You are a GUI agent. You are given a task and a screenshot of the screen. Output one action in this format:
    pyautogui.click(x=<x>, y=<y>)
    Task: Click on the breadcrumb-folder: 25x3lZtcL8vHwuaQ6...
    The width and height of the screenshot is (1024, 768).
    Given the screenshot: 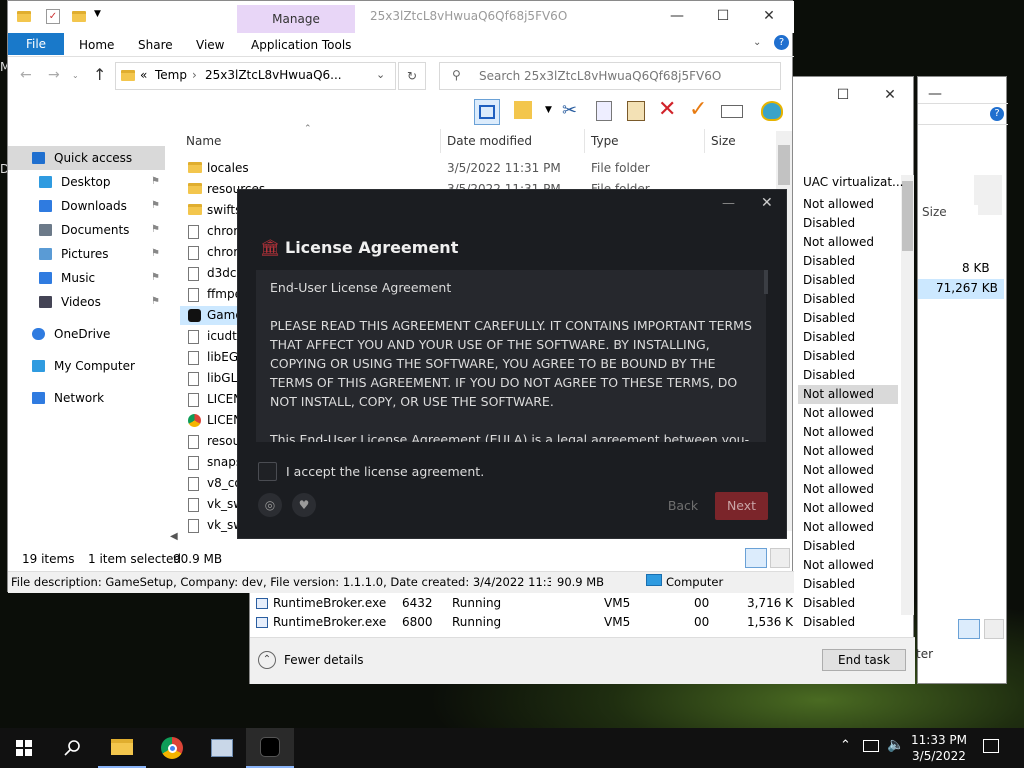 What is the action you would take?
    pyautogui.click(x=273, y=75)
    